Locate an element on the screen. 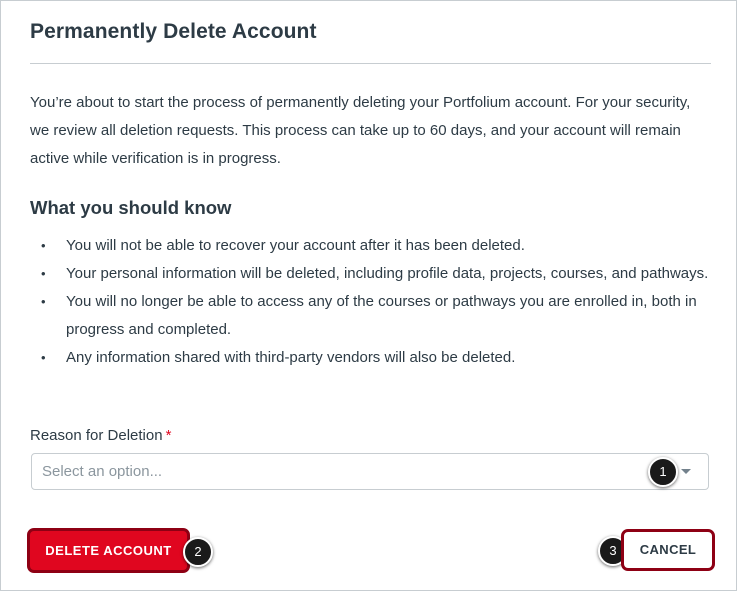 This screenshot has width=737, height=591. cancel-button: CANCEL is located at coordinates (668, 550).